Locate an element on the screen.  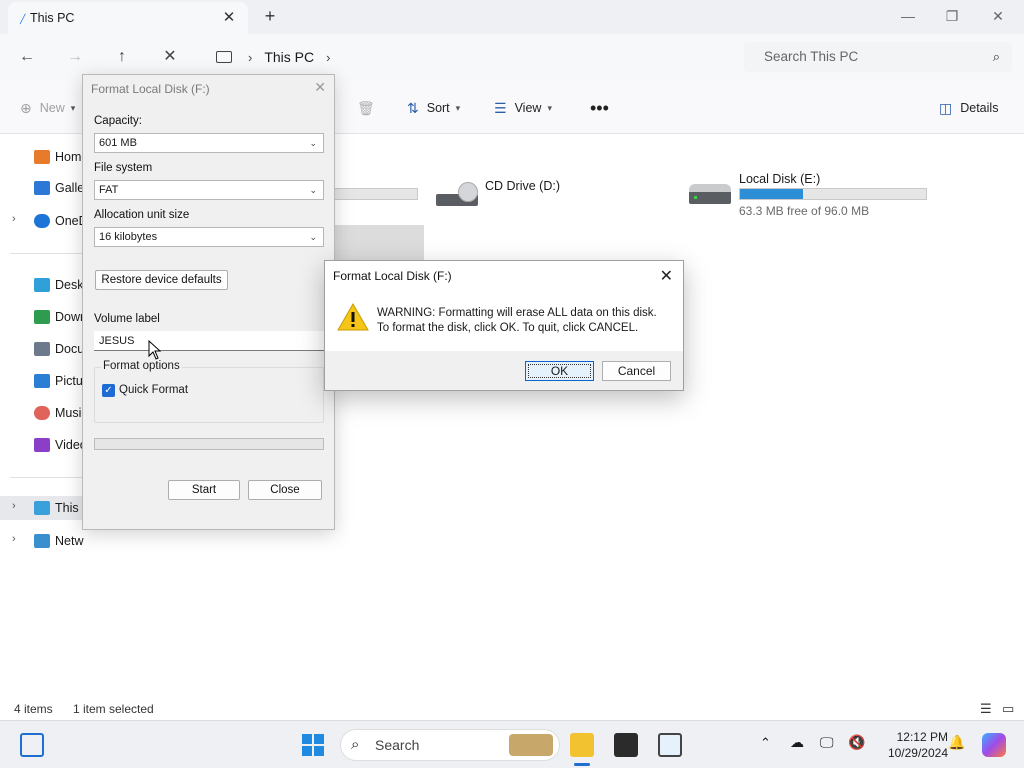
sidebar-item-label: Videos is located at coordinates (69, 445).